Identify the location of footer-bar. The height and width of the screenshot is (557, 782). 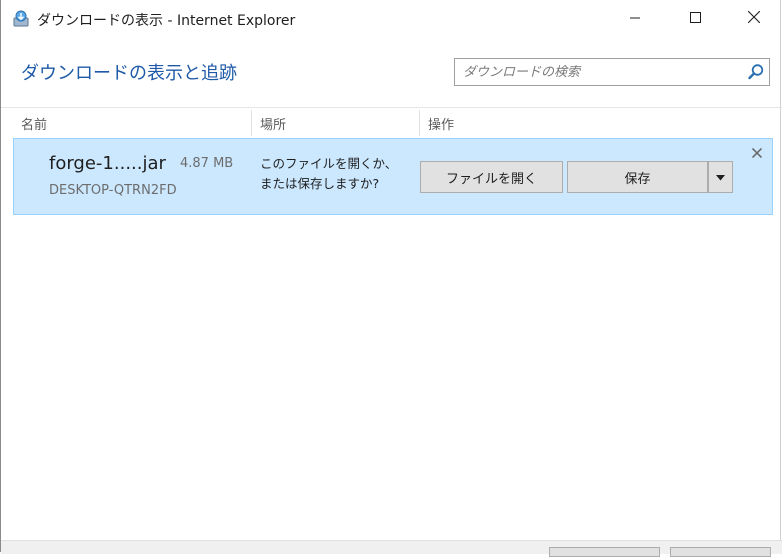
(391, 547).